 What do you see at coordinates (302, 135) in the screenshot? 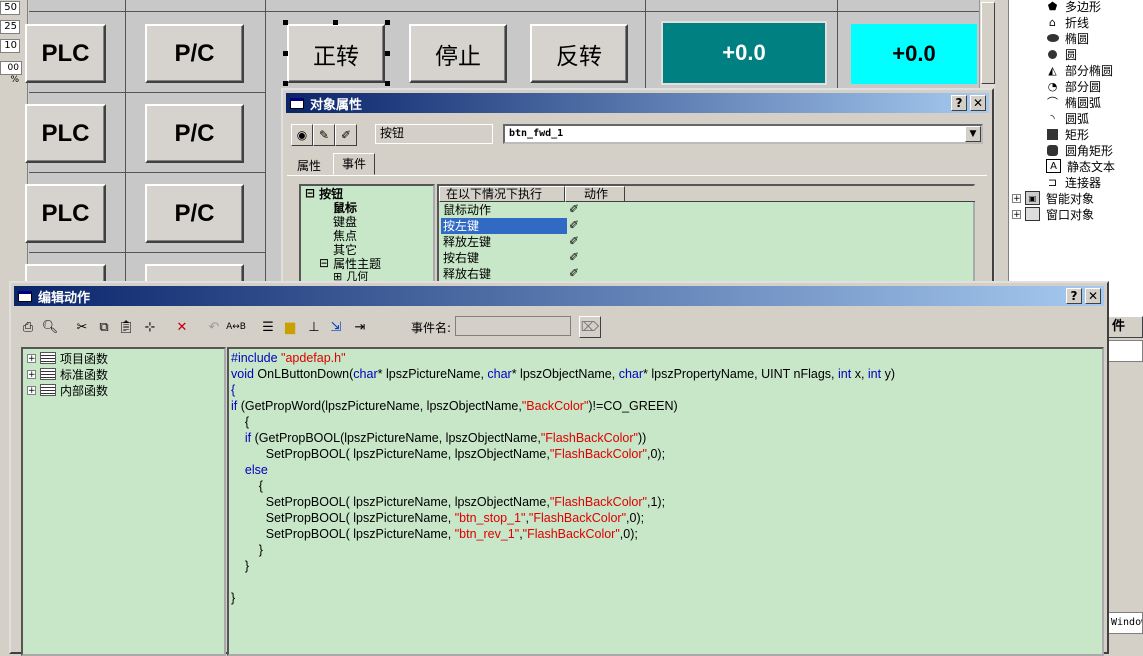
I see `pin-icon: ◉` at bounding box center [302, 135].